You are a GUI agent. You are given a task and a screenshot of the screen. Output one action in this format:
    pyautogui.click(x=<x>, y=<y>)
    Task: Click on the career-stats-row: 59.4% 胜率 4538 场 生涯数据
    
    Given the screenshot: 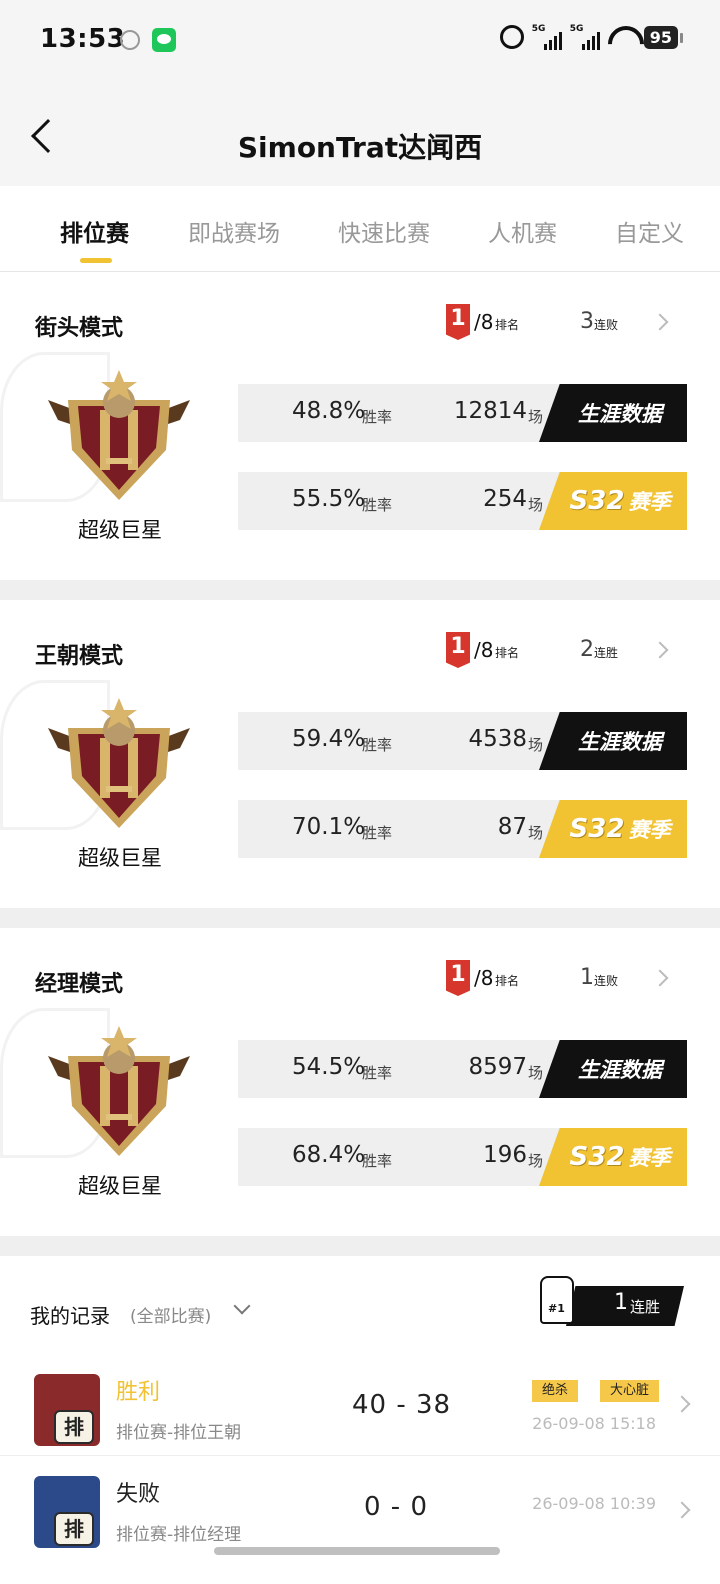 What is the action you would take?
    pyautogui.click(x=462, y=741)
    